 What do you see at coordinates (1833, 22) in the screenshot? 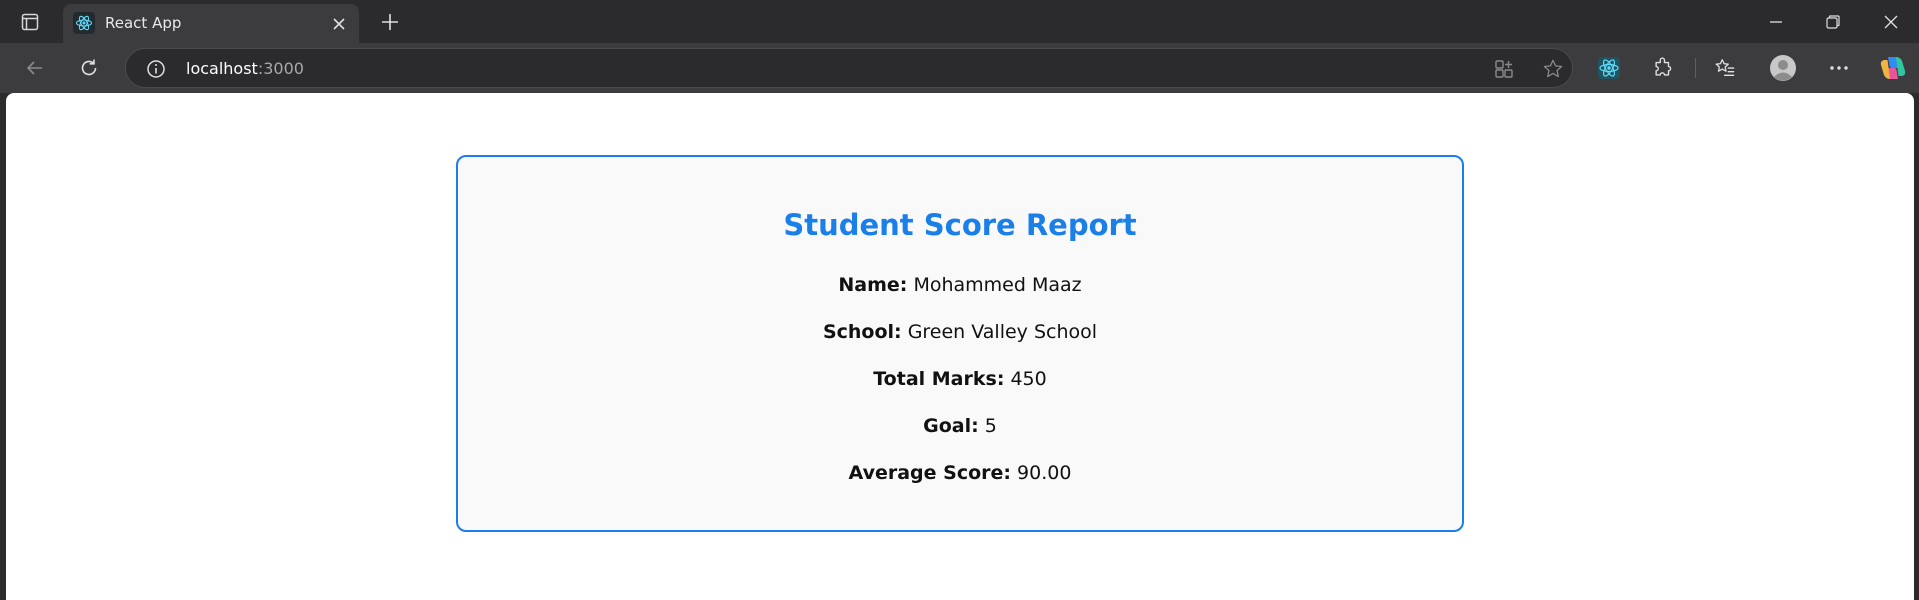
I see `restore-button` at bounding box center [1833, 22].